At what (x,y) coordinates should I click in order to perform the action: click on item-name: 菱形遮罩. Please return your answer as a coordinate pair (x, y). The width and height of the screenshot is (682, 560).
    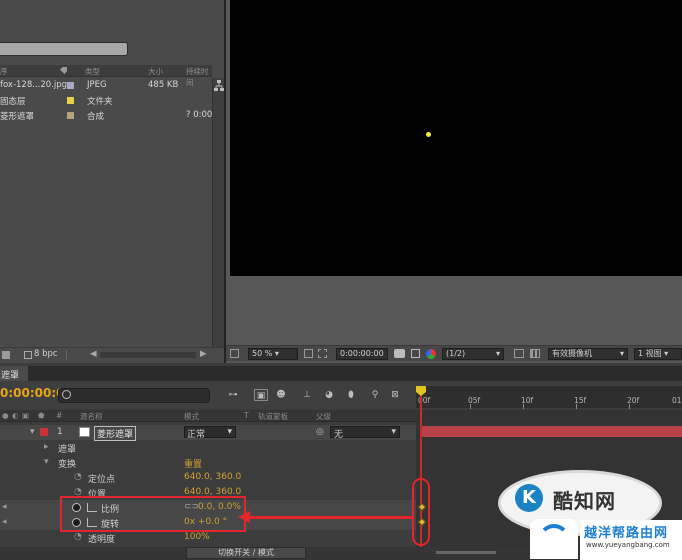
    Looking at the image, I should click on (17, 117).